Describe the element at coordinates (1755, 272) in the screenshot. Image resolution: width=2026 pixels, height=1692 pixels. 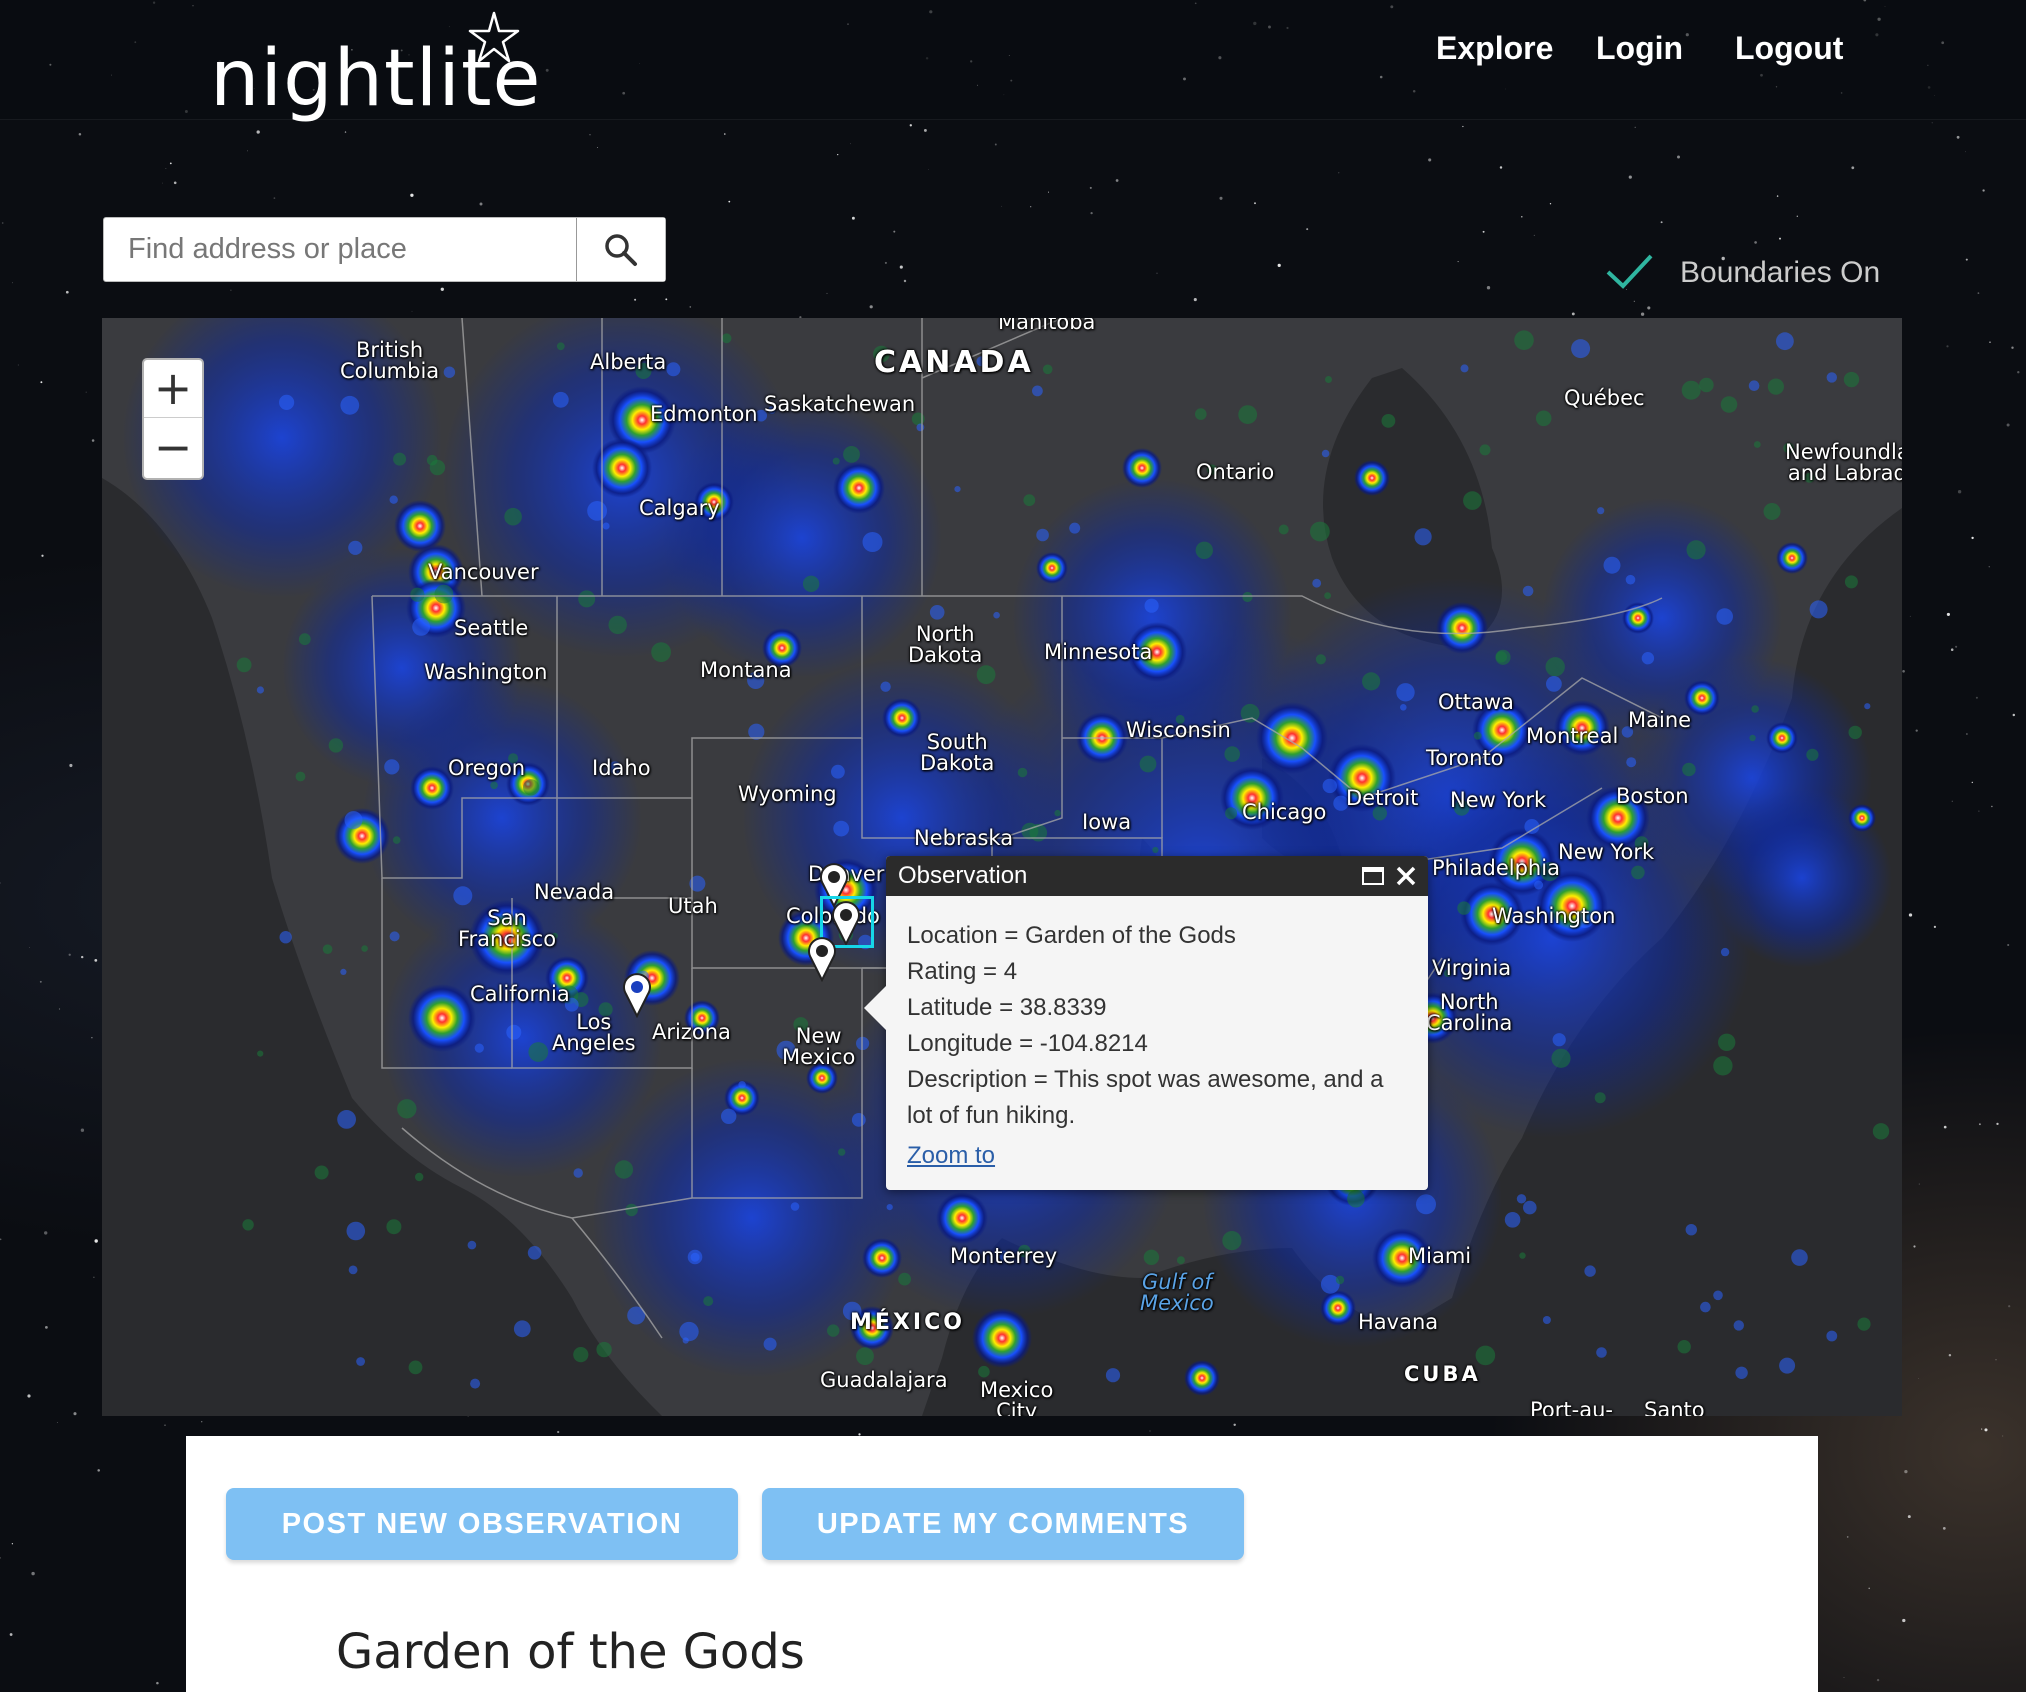
I see `boundaries-toggle: Boundaries On` at that location.